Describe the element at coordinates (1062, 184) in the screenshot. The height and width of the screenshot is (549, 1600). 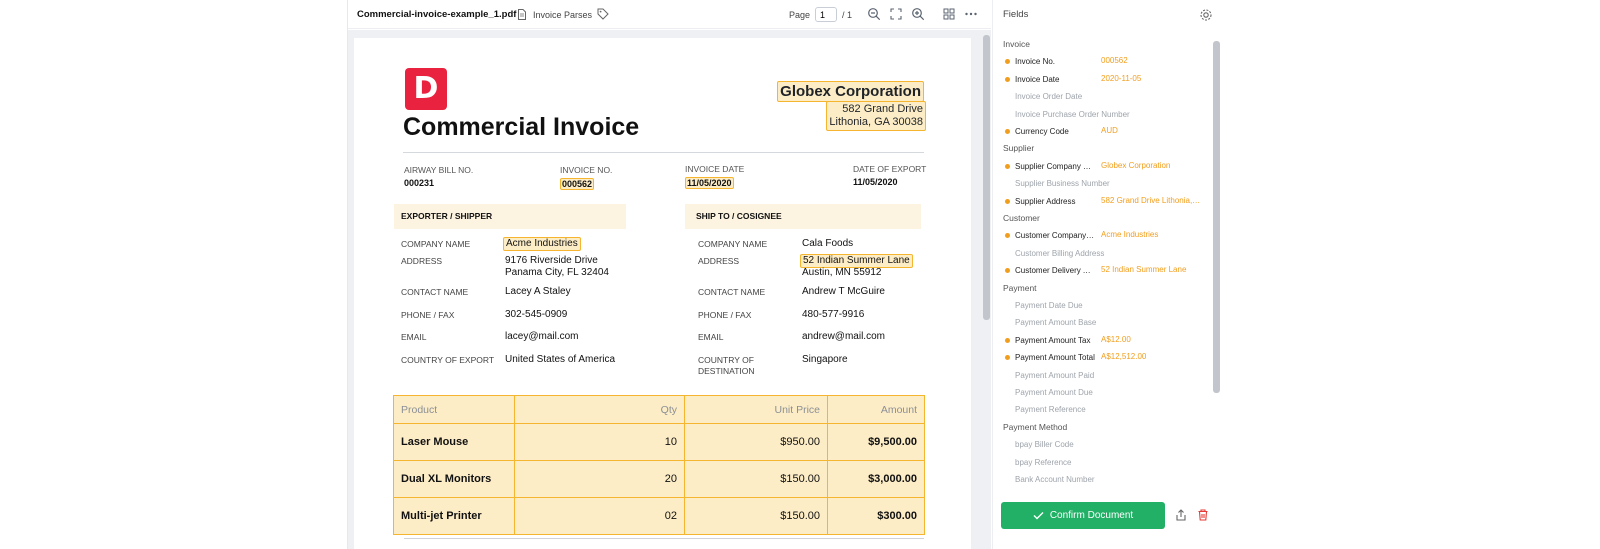
I see `field-label: Supplier Business Number` at that location.